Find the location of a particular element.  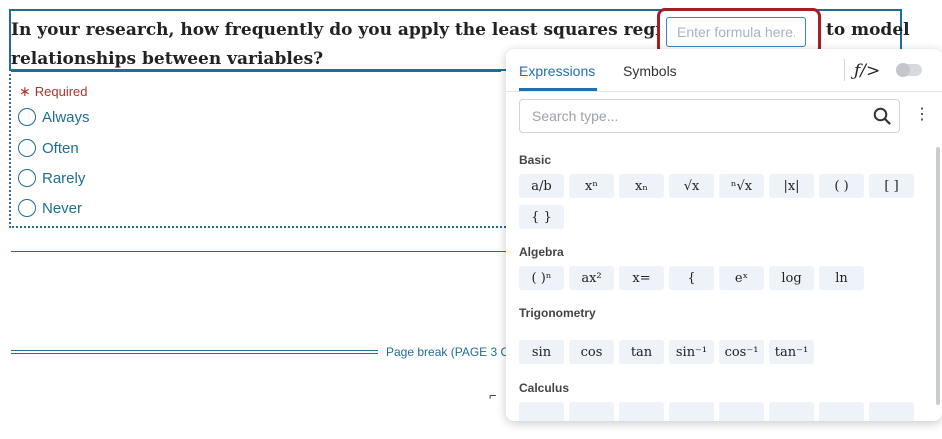

key-ax-squared: ax² is located at coordinates (591, 278).